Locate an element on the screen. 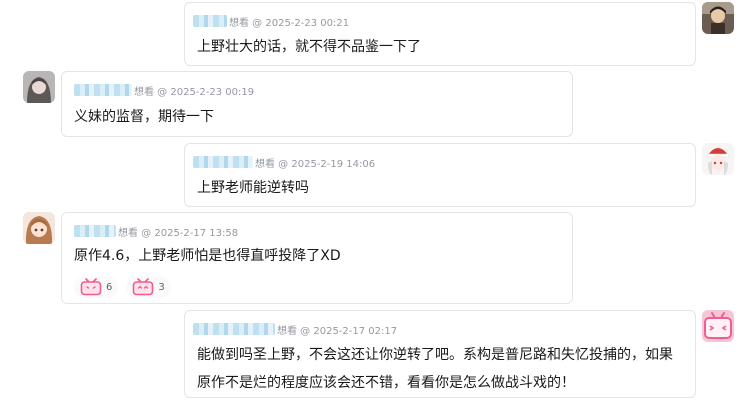 The height and width of the screenshot is (406, 747). comment-meta-text: 想看 @ 2025-2-23 00:19 is located at coordinates (194, 92).